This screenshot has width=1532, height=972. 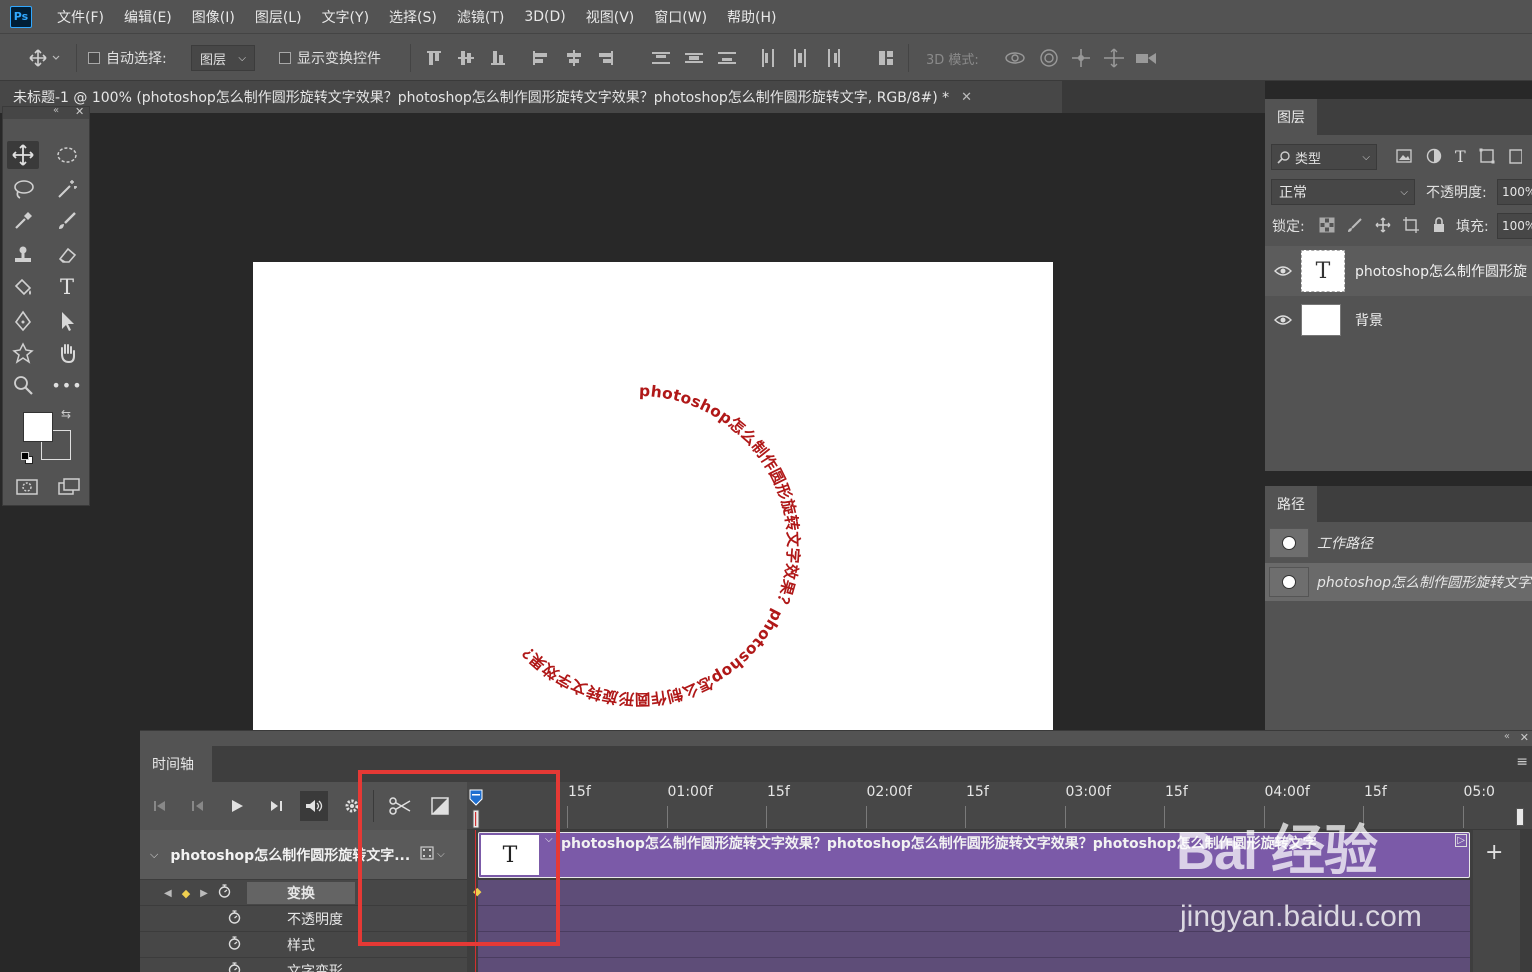 I want to click on tab-paths: 路径, so click(x=1291, y=504).